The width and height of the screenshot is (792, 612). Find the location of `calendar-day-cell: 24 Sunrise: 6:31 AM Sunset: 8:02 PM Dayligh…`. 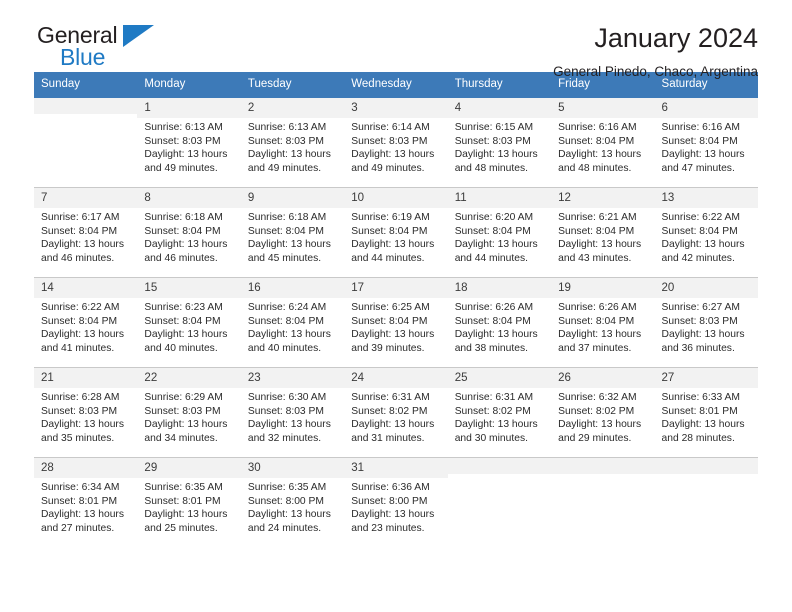

calendar-day-cell: 24 Sunrise: 6:31 AM Sunset: 8:02 PM Dayligh… is located at coordinates (396, 412).